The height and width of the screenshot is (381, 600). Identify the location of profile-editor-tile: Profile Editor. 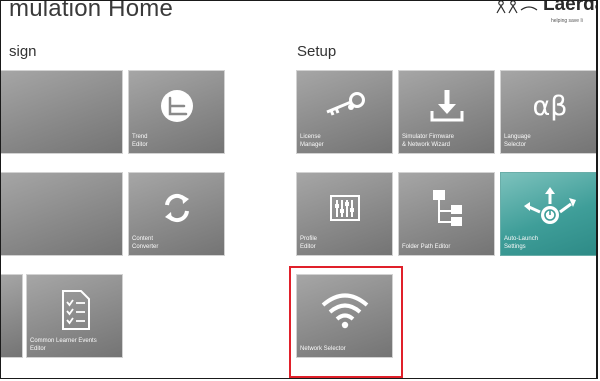
(344, 214).